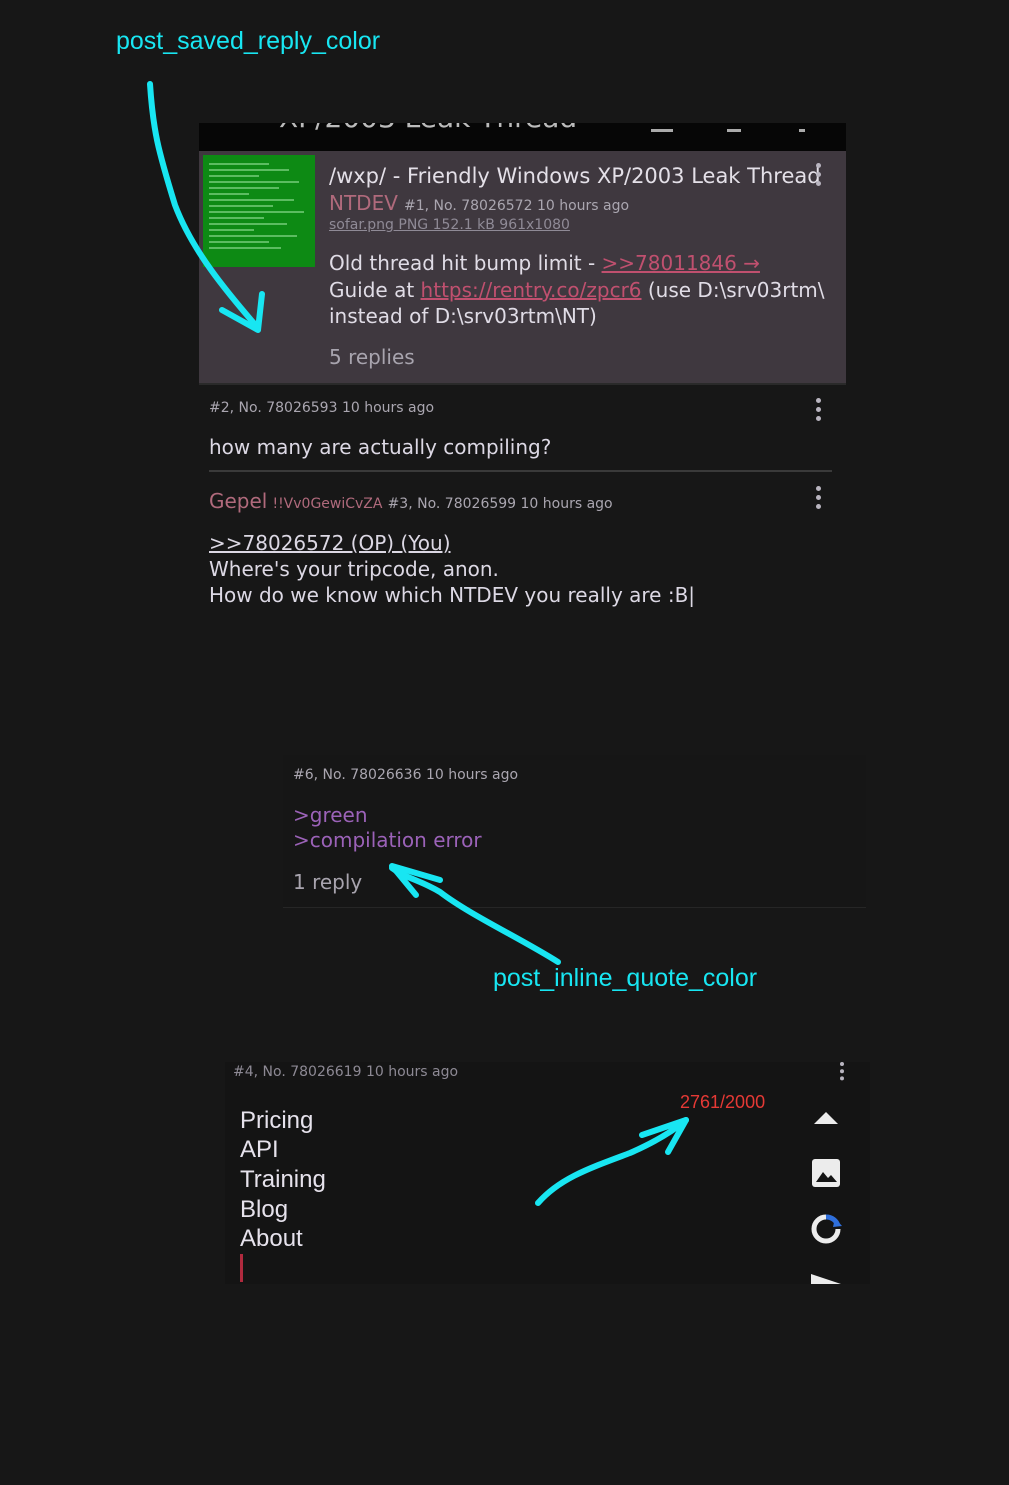 This screenshot has width=1009, height=1485. I want to click on saved-reply-arrow, so click(204, 206).